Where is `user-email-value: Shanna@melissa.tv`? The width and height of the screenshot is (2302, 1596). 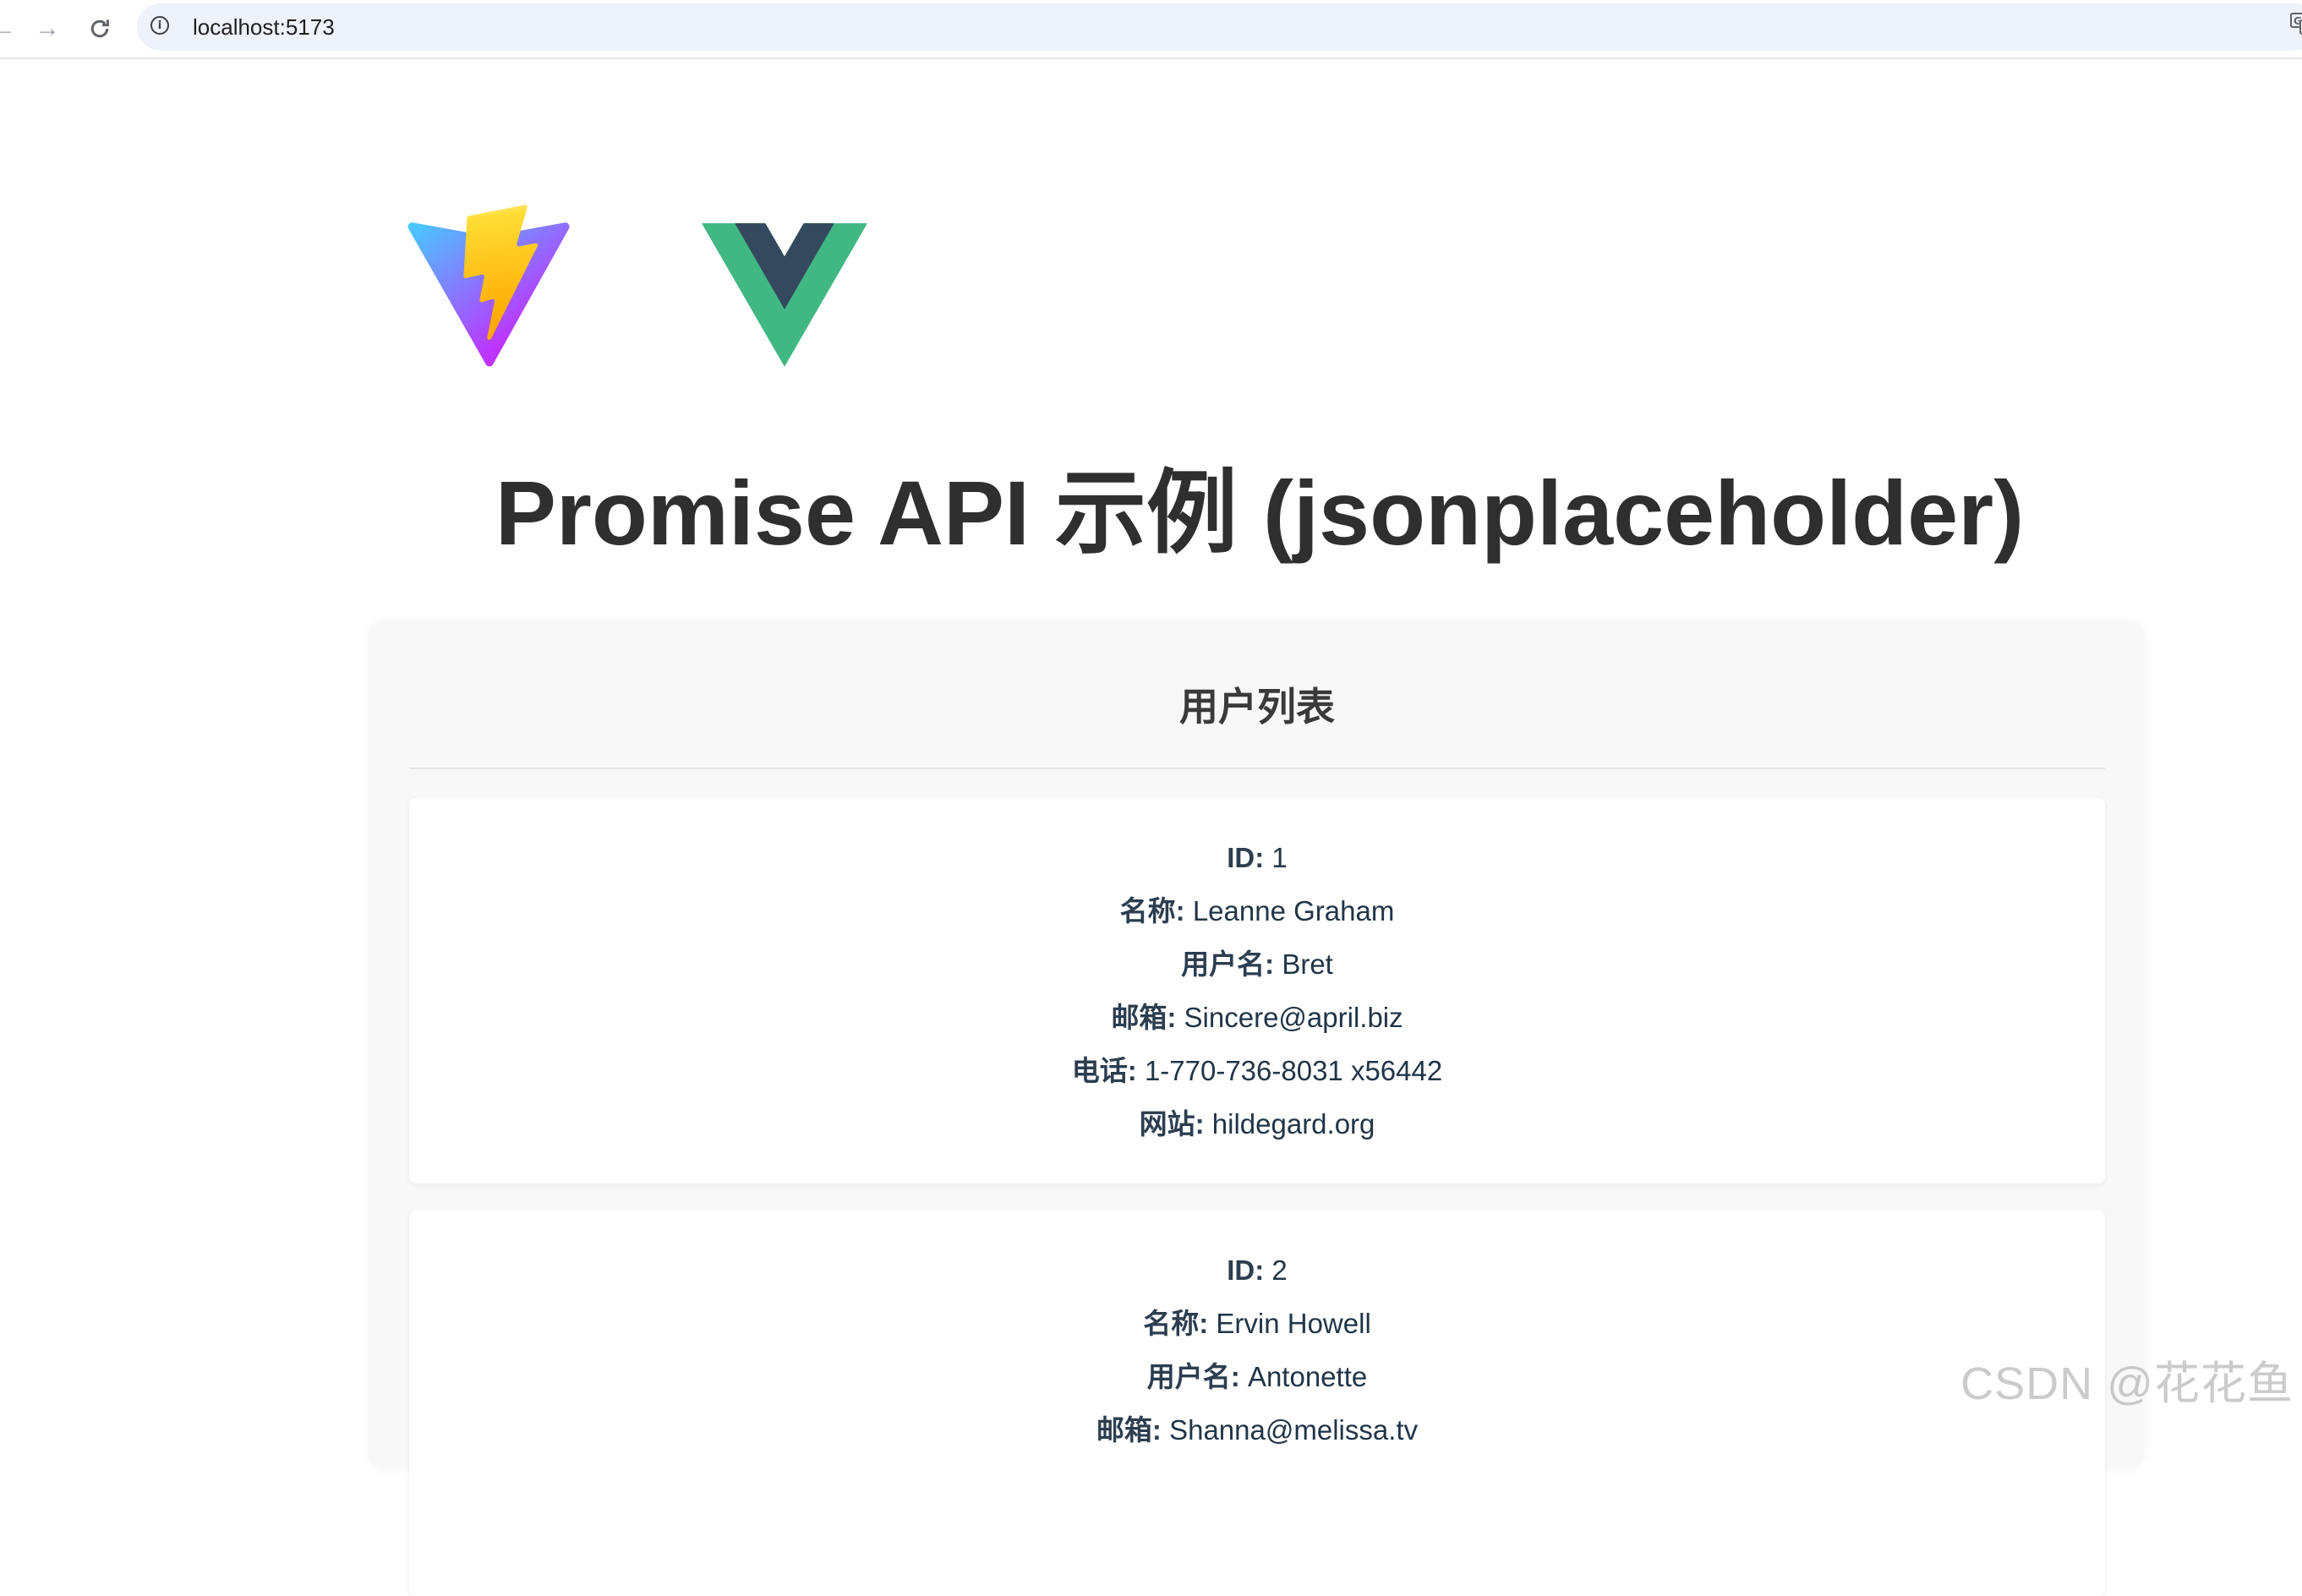
user-email-value: Shanna@melissa.tv is located at coordinates (1294, 1430).